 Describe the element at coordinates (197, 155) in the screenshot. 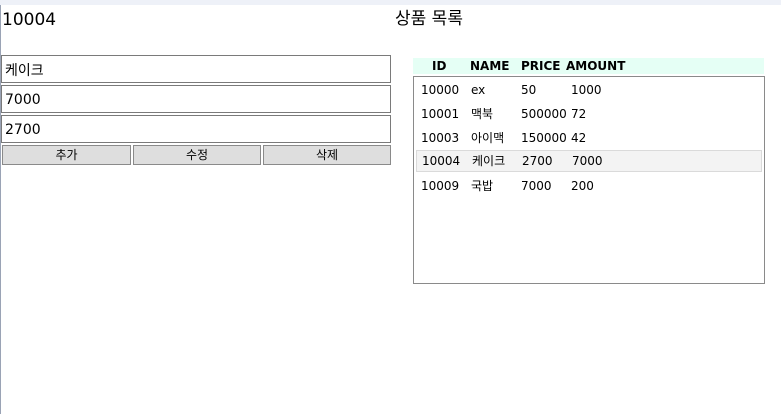

I see `edit-button: 수정` at that location.